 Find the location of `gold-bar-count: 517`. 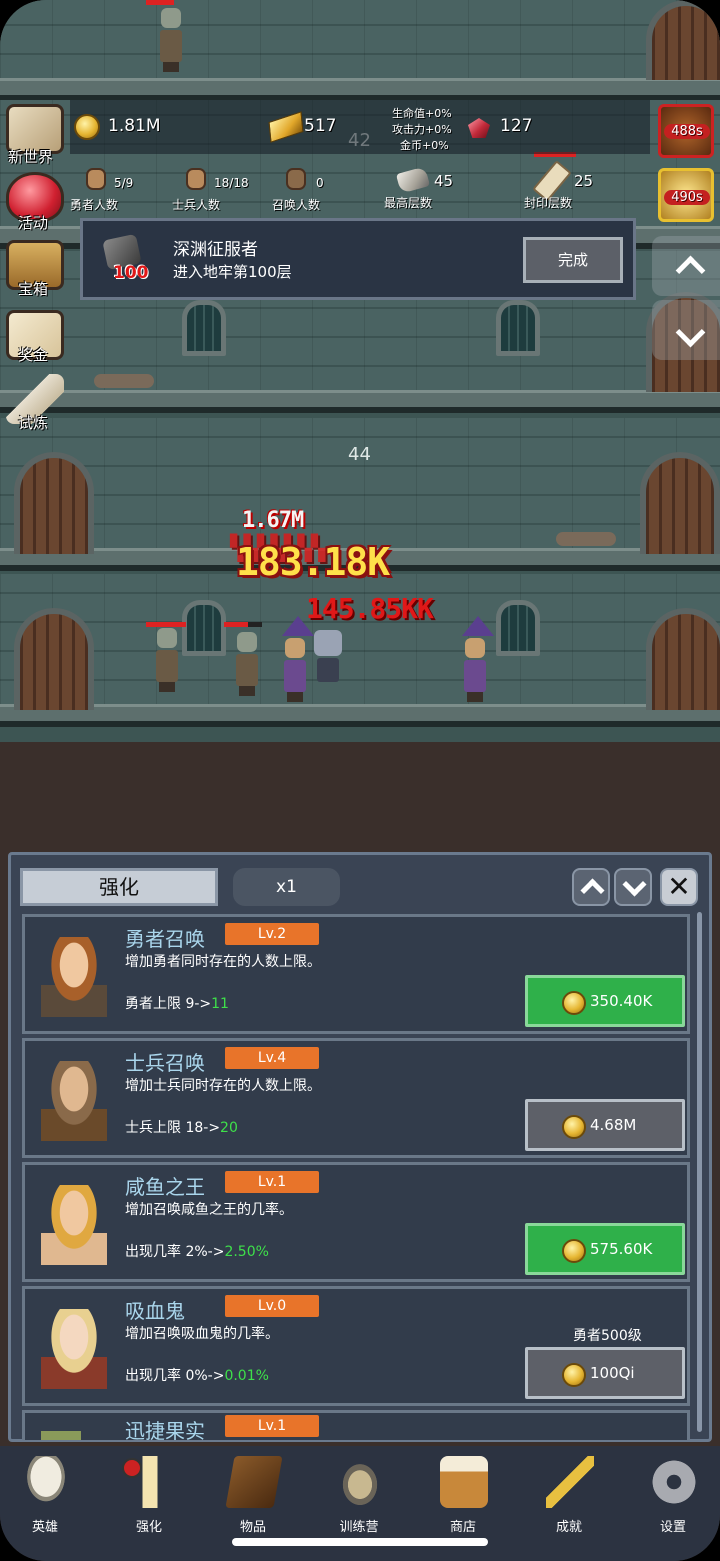

gold-bar-count: 517 is located at coordinates (320, 126).